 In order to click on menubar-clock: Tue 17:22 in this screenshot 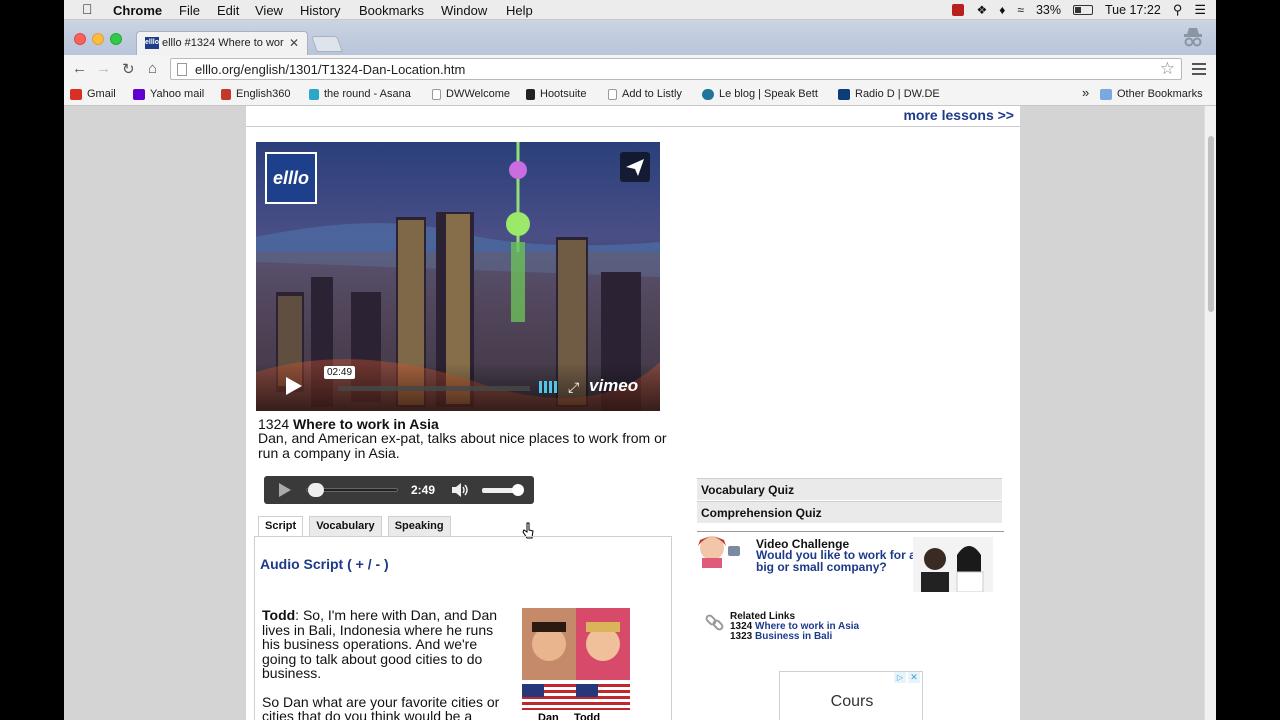, I will do `click(1133, 10)`.